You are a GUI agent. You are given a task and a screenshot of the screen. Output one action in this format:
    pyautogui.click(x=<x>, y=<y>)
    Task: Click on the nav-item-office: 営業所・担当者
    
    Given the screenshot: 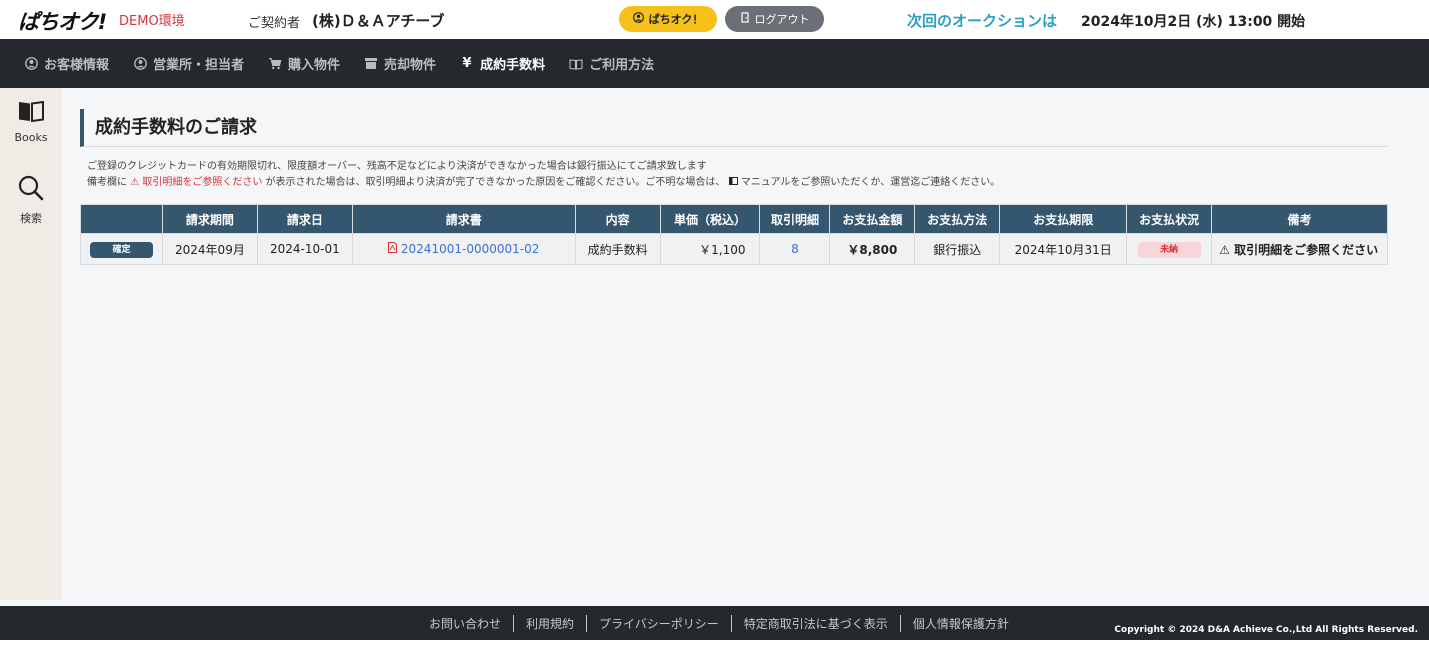 What is the action you would take?
    pyautogui.click(x=188, y=63)
    